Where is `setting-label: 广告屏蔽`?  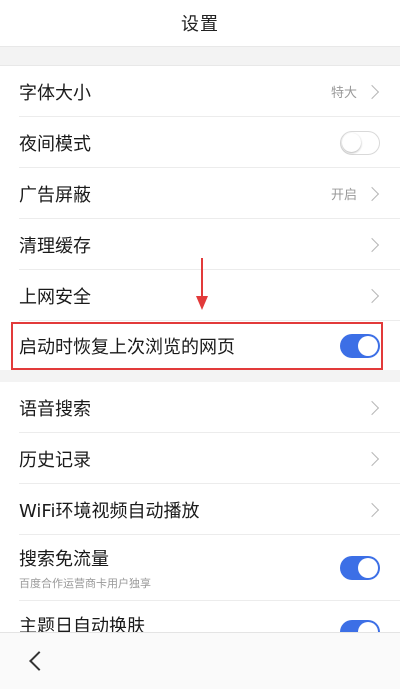
setting-label: 广告屏蔽 is located at coordinates (55, 195).